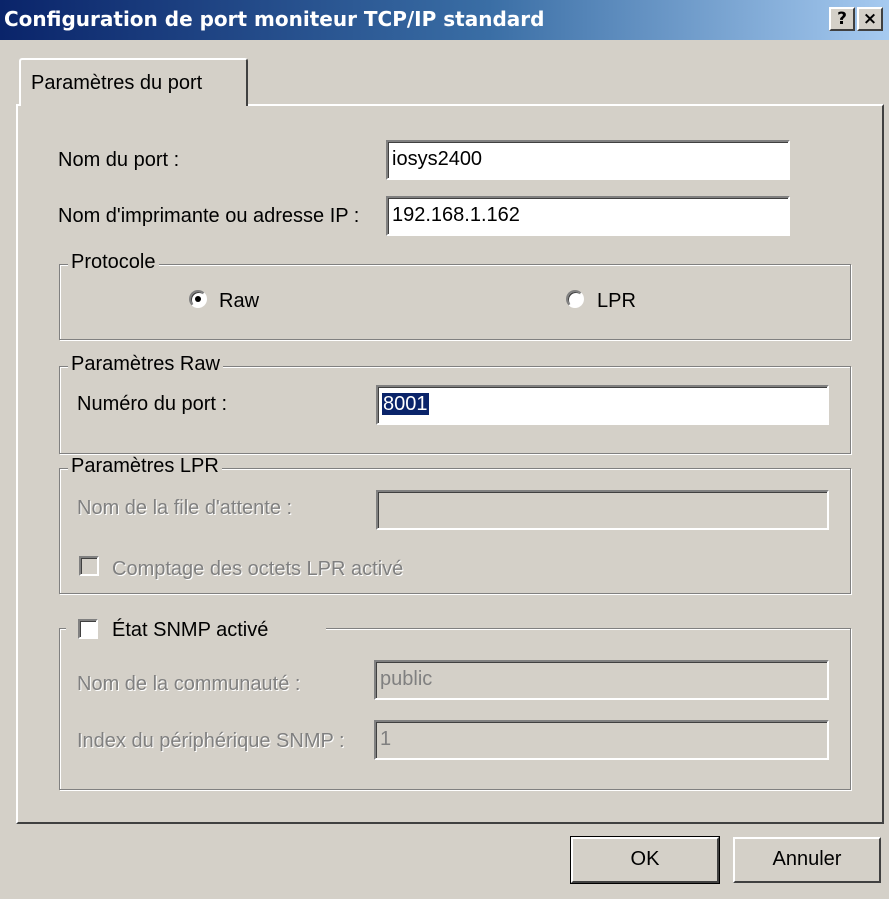  Describe the element at coordinates (601, 680) in the screenshot. I see `community-name-input: public` at that location.